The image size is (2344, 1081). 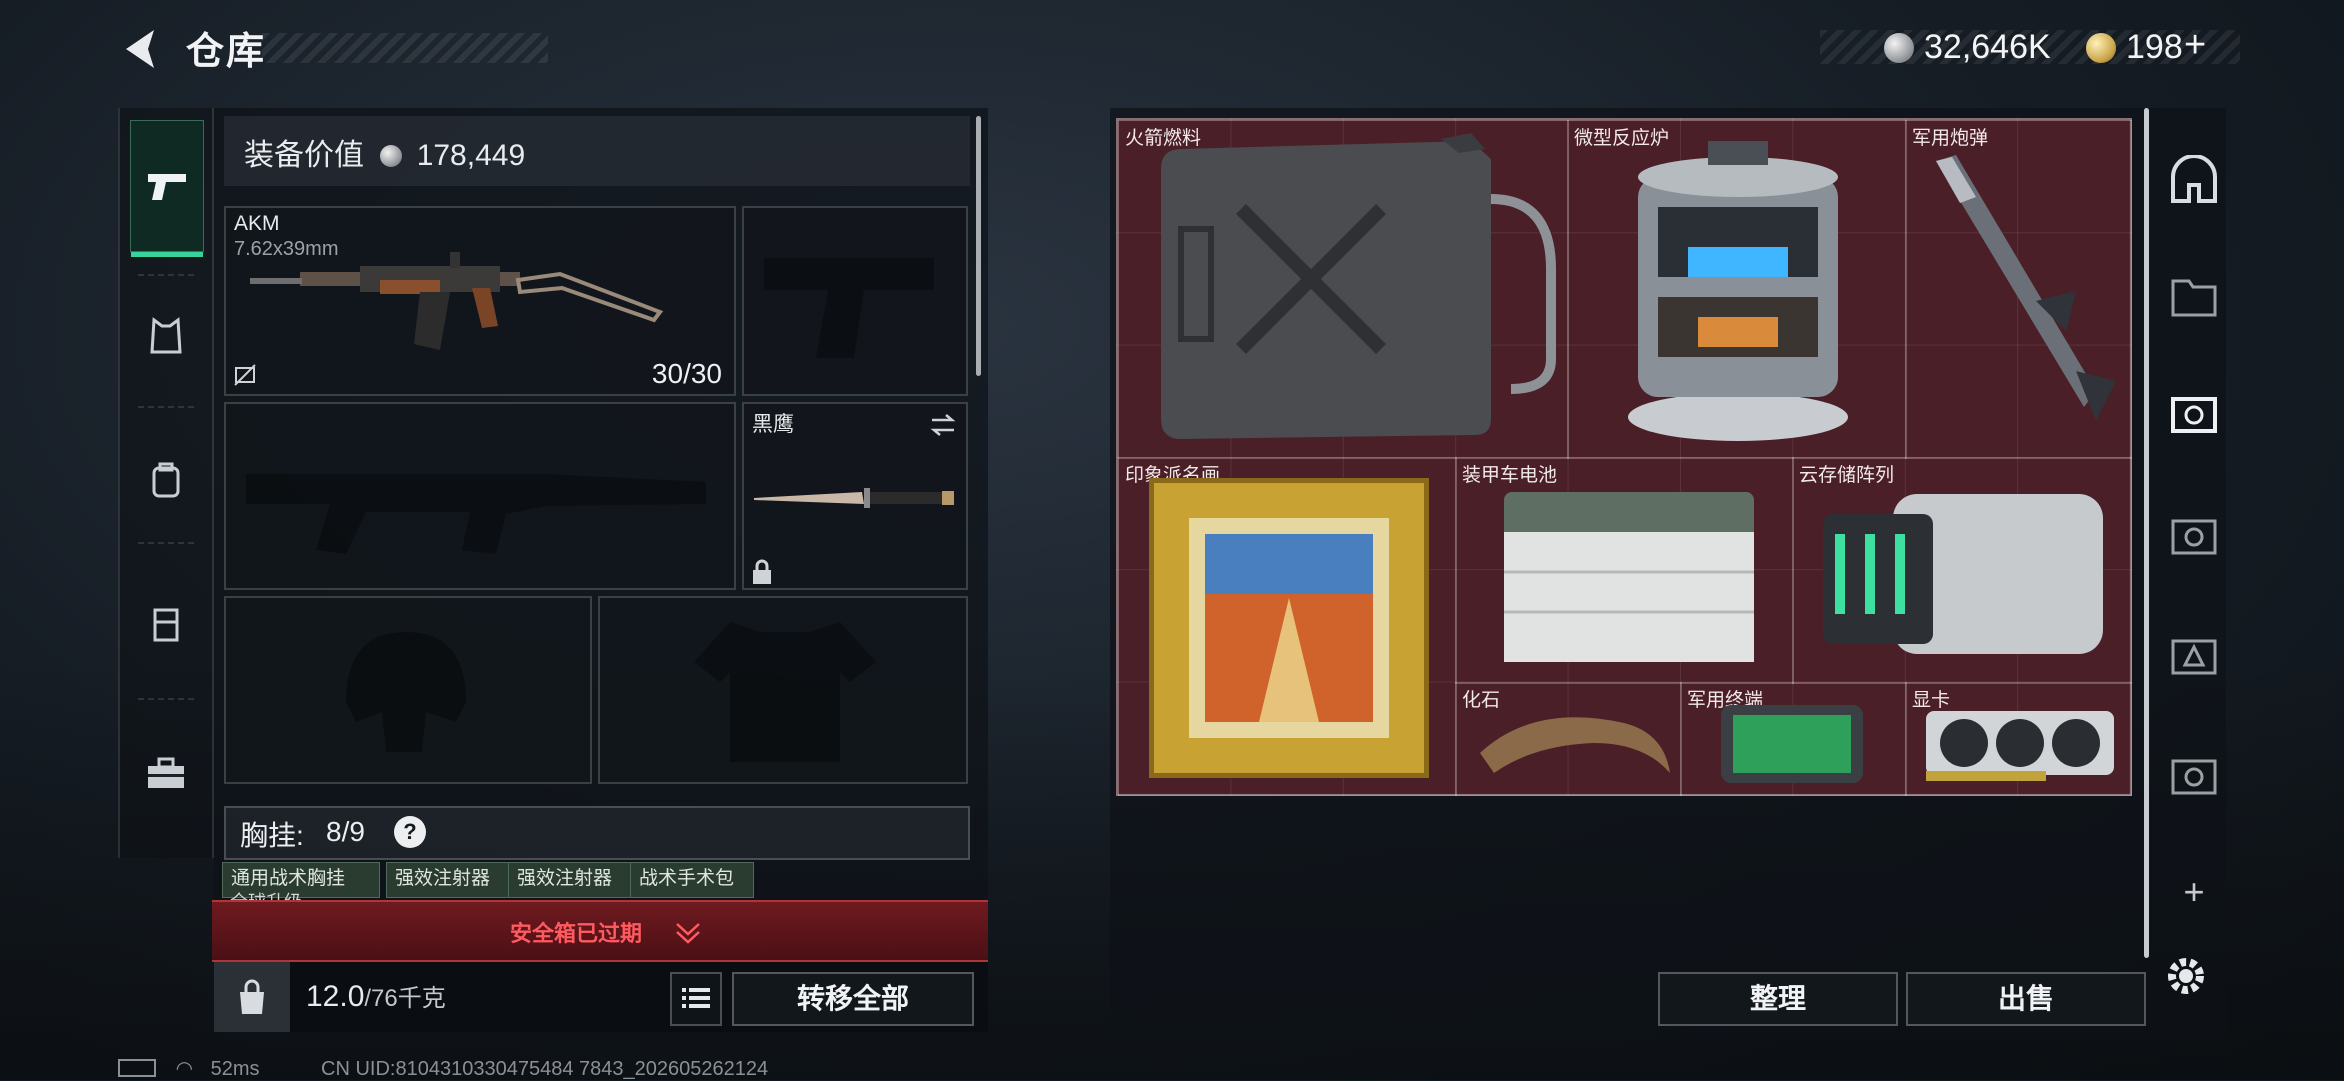 I want to click on stash-item-military-shell: 军用炮弹, so click(x=2018, y=289).